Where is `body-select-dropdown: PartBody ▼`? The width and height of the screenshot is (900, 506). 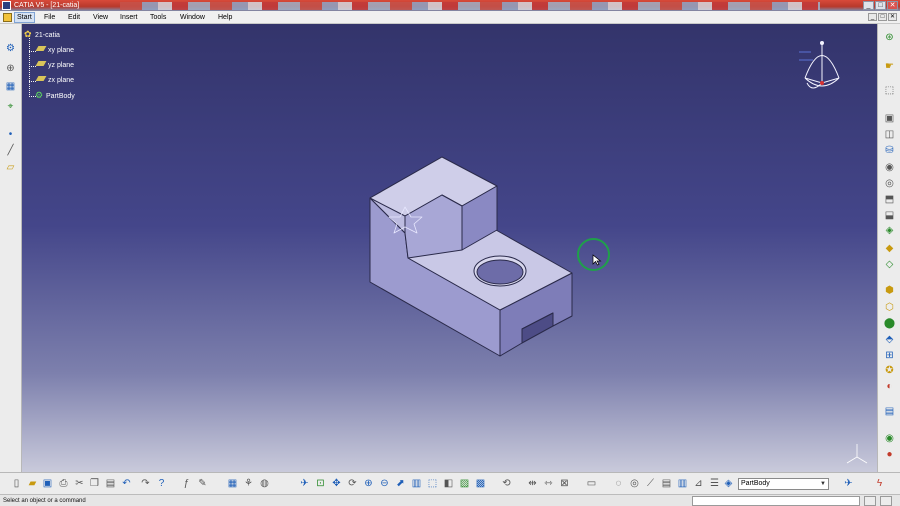
body-select-dropdown: PartBody ▼ is located at coordinates (783, 484).